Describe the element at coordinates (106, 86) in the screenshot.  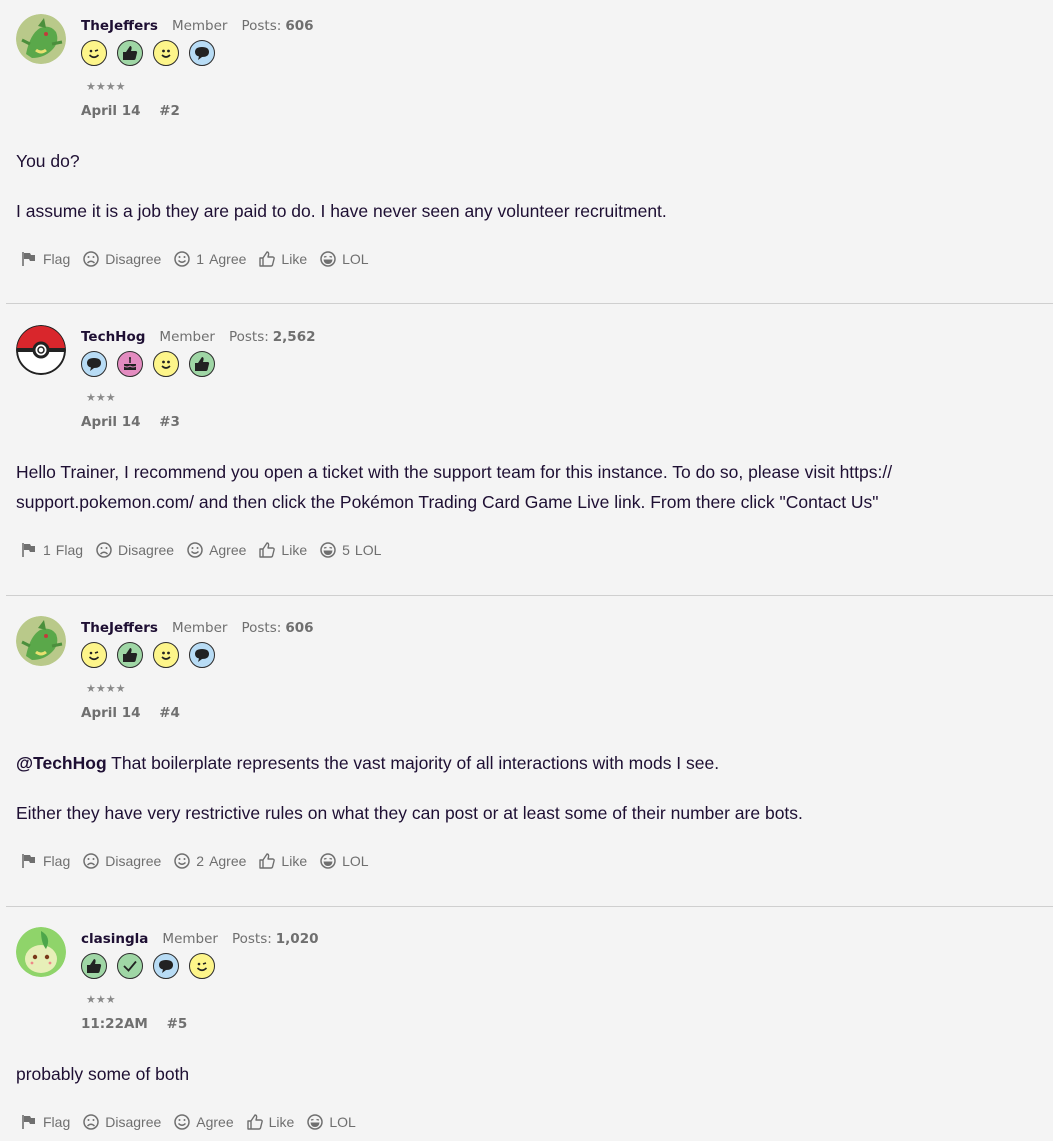
I see `rank-stars: ★★★★` at that location.